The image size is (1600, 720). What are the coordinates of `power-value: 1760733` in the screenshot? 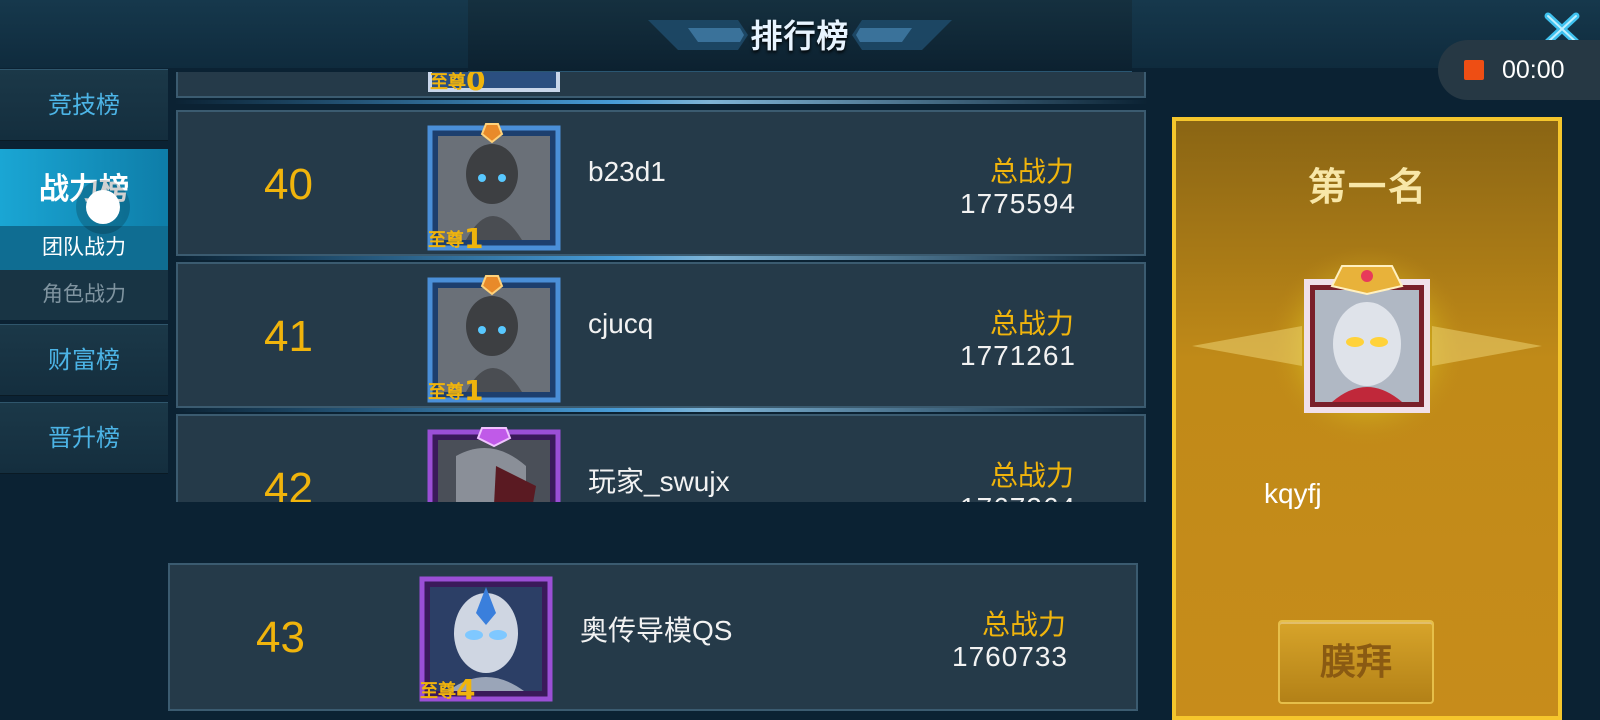 It's located at (1010, 656).